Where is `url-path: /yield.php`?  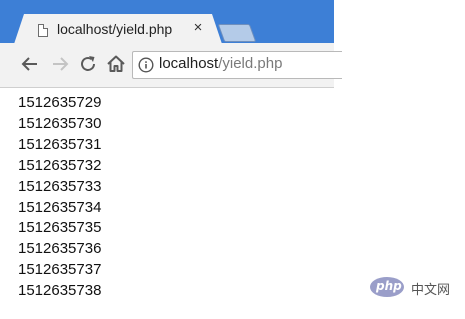
url-path: /yield.php is located at coordinates (250, 63).